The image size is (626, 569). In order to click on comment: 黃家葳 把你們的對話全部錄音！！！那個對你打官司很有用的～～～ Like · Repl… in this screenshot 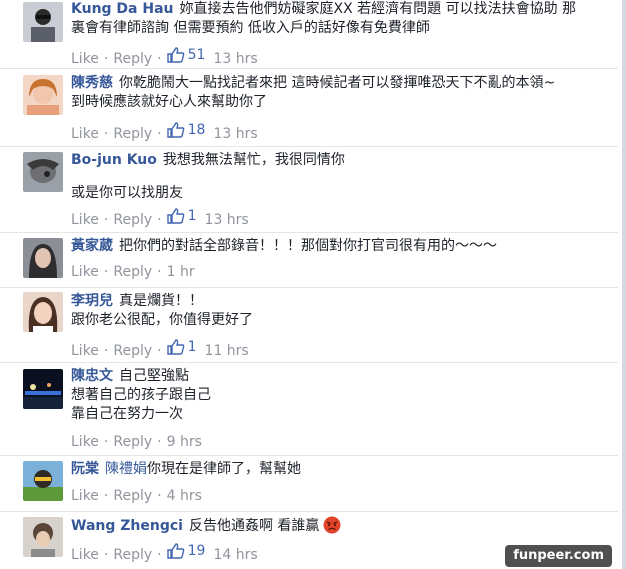, I will do `click(309, 259)`.